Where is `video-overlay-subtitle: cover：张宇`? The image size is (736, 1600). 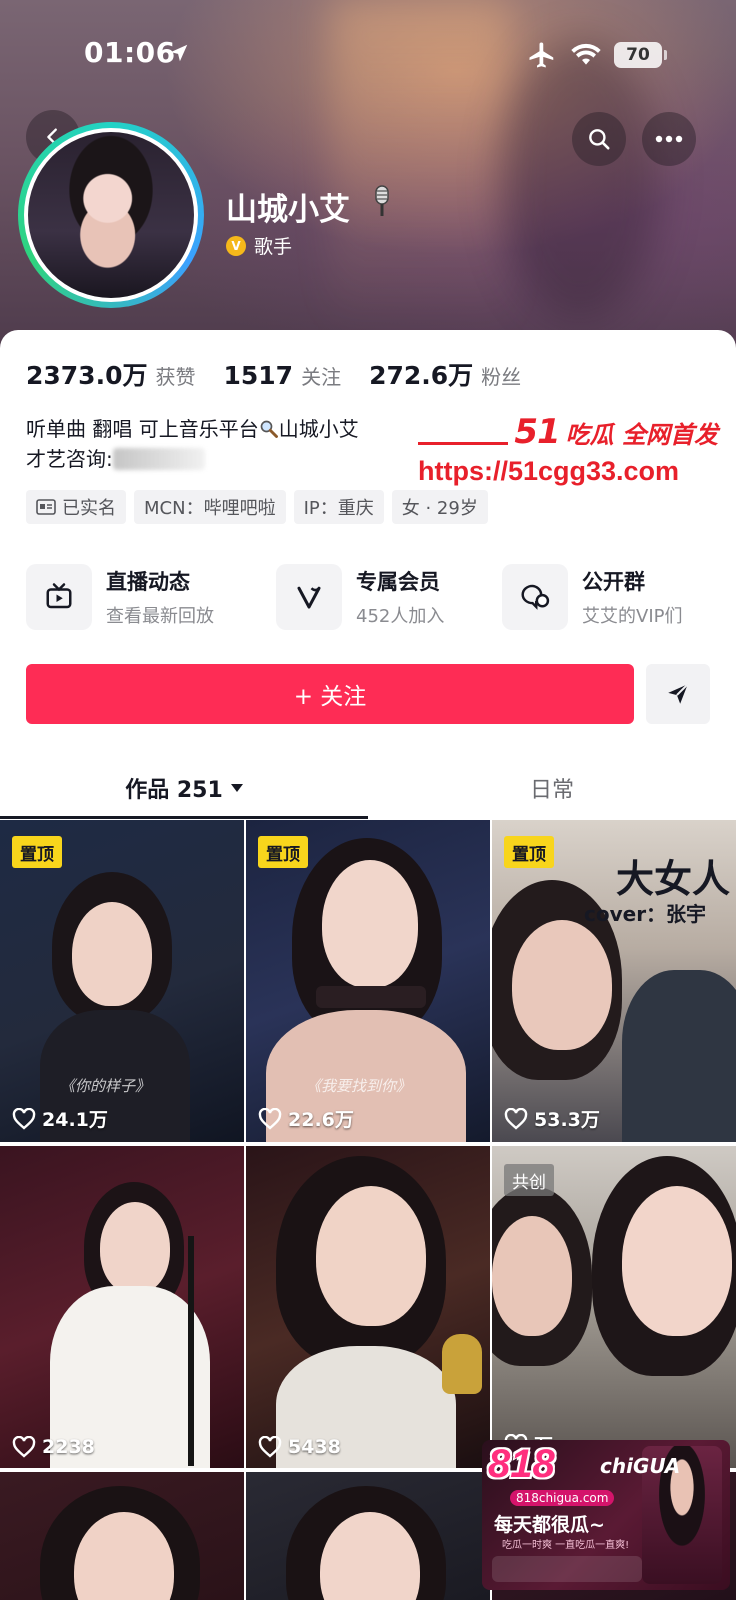 video-overlay-subtitle: cover：张宇 is located at coordinates (645, 914).